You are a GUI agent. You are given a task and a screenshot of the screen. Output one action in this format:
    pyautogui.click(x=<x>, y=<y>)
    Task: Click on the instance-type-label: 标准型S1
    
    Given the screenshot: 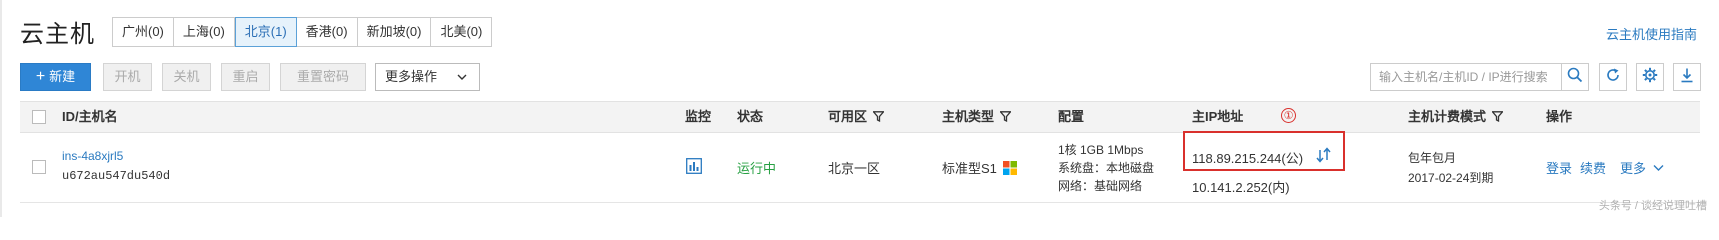 What is the action you would take?
    pyautogui.click(x=969, y=168)
    